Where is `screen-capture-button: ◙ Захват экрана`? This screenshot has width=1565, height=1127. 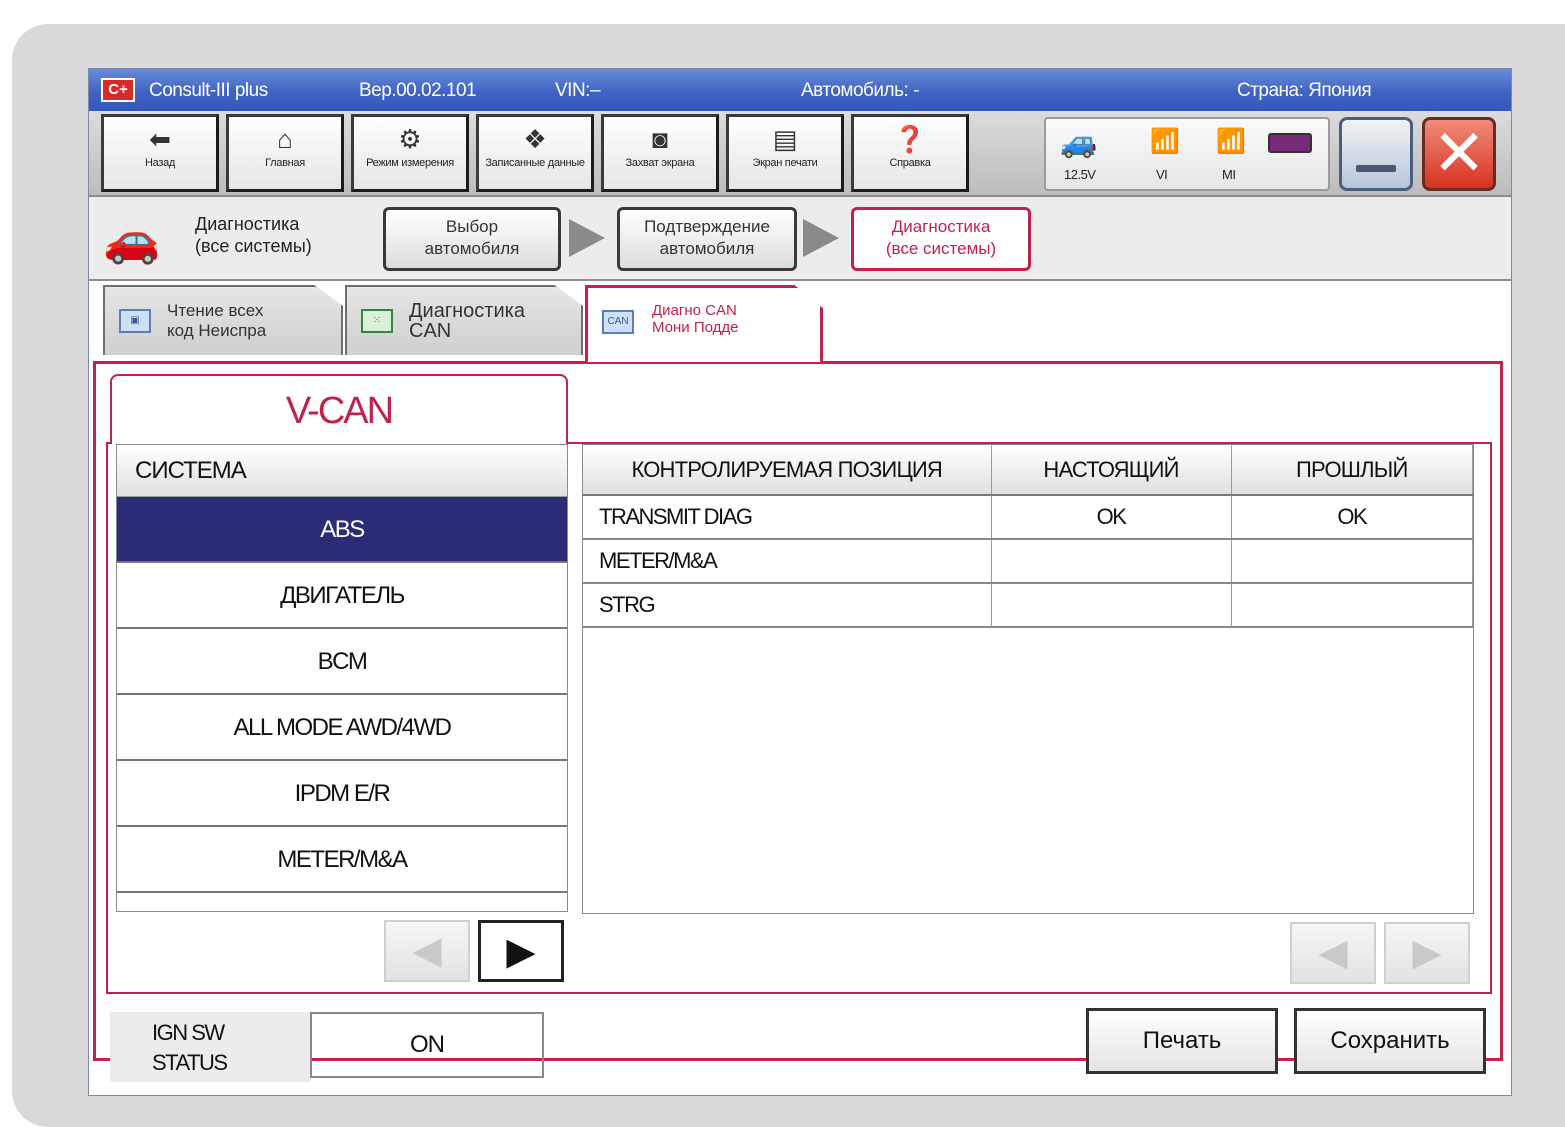
screen-capture-button: ◙ Захват экрана is located at coordinates (660, 153).